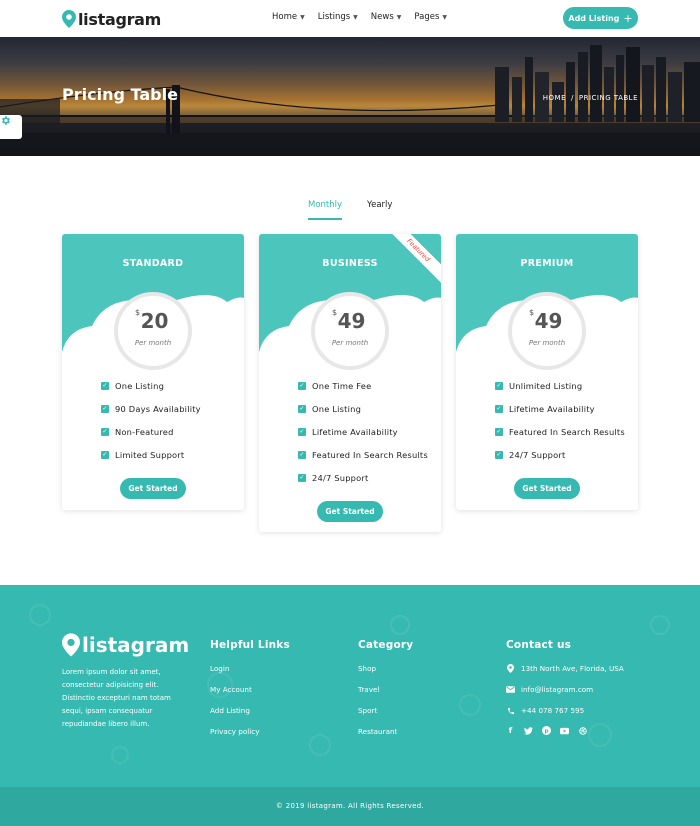 This screenshot has width=700, height=826. Describe the element at coordinates (151, 392) in the screenshot. I see `feature-item: ✓ One Listing` at that location.